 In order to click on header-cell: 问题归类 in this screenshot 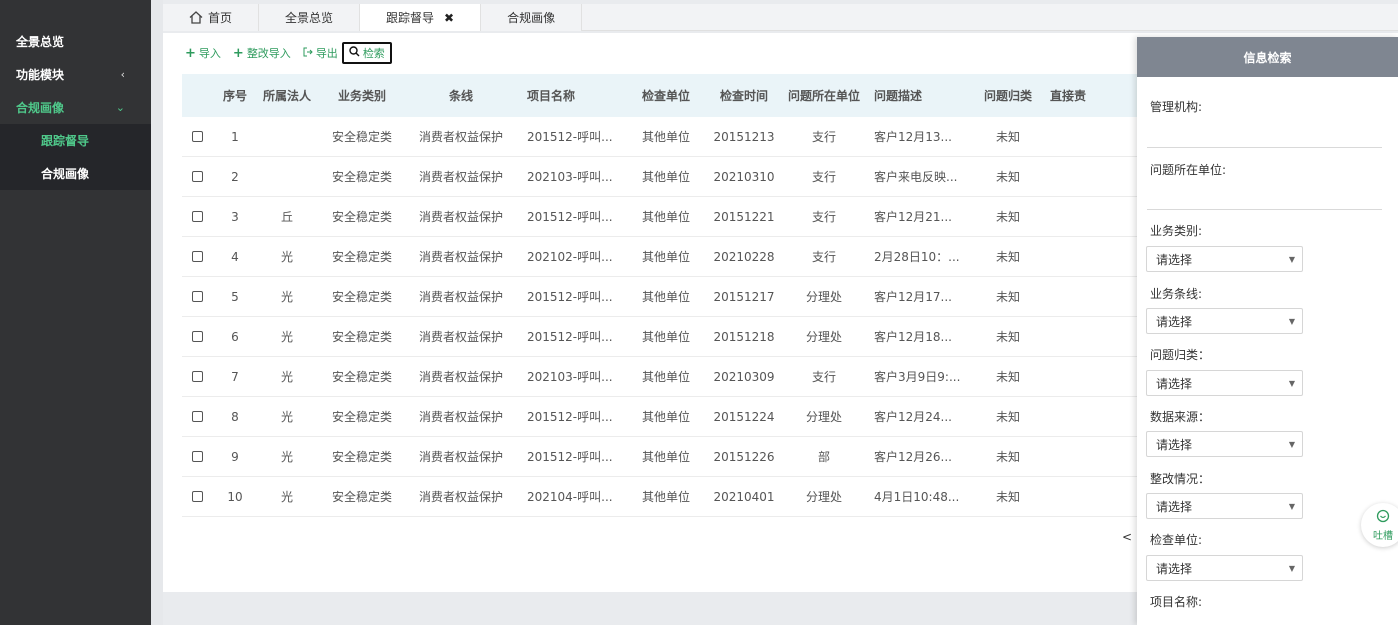, I will do `click(1008, 95)`.